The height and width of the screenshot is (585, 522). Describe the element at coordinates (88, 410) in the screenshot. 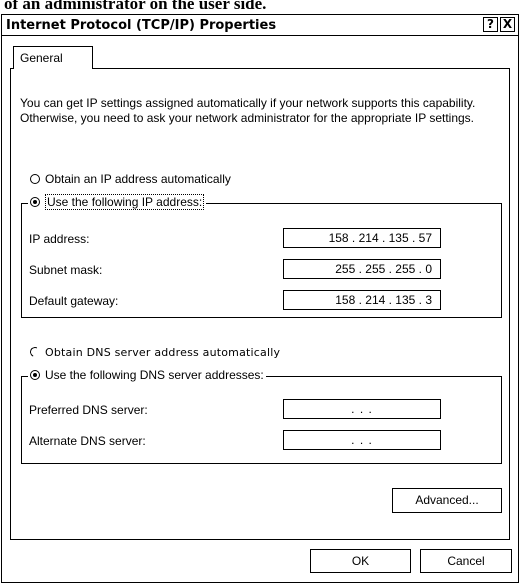

I see `preferred-dns-label: Preferred DNS server:` at that location.